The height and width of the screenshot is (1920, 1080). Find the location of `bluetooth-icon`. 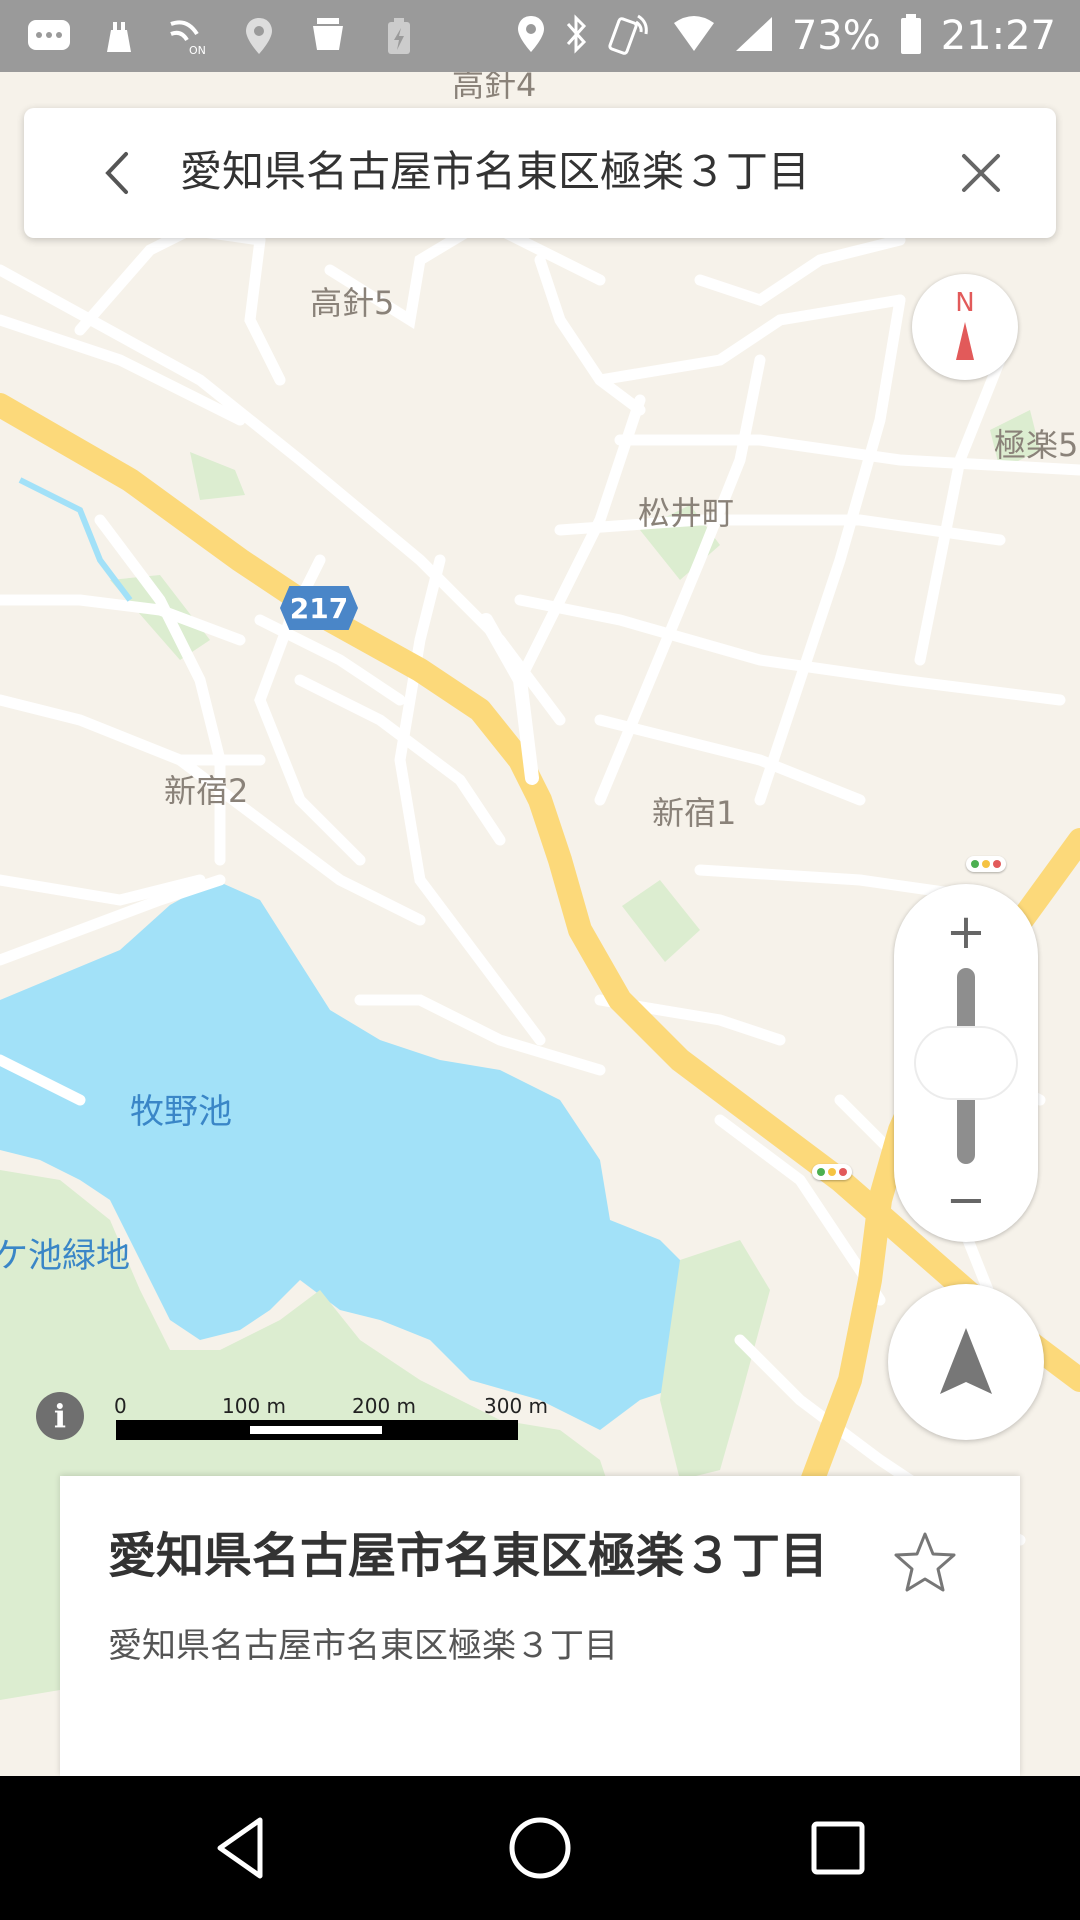

bluetooth-icon is located at coordinates (577, 36).